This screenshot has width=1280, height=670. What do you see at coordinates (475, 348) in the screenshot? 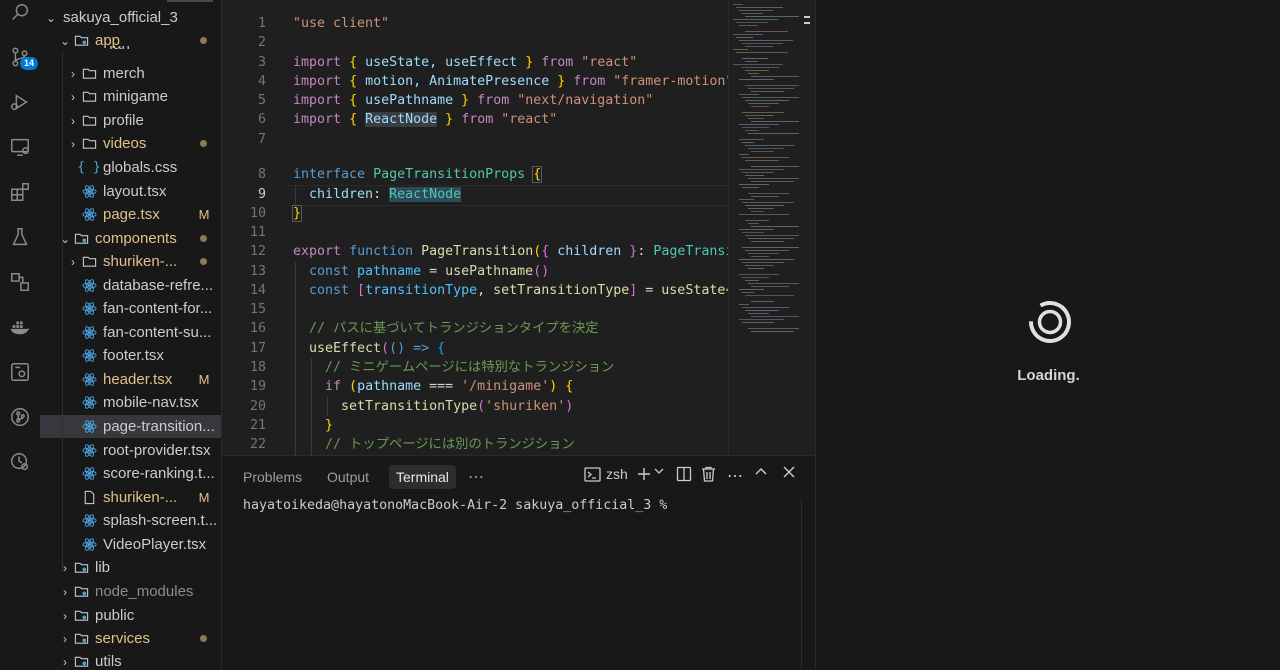
I see `code-line: 17 useEffect(() => {` at bounding box center [475, 348].